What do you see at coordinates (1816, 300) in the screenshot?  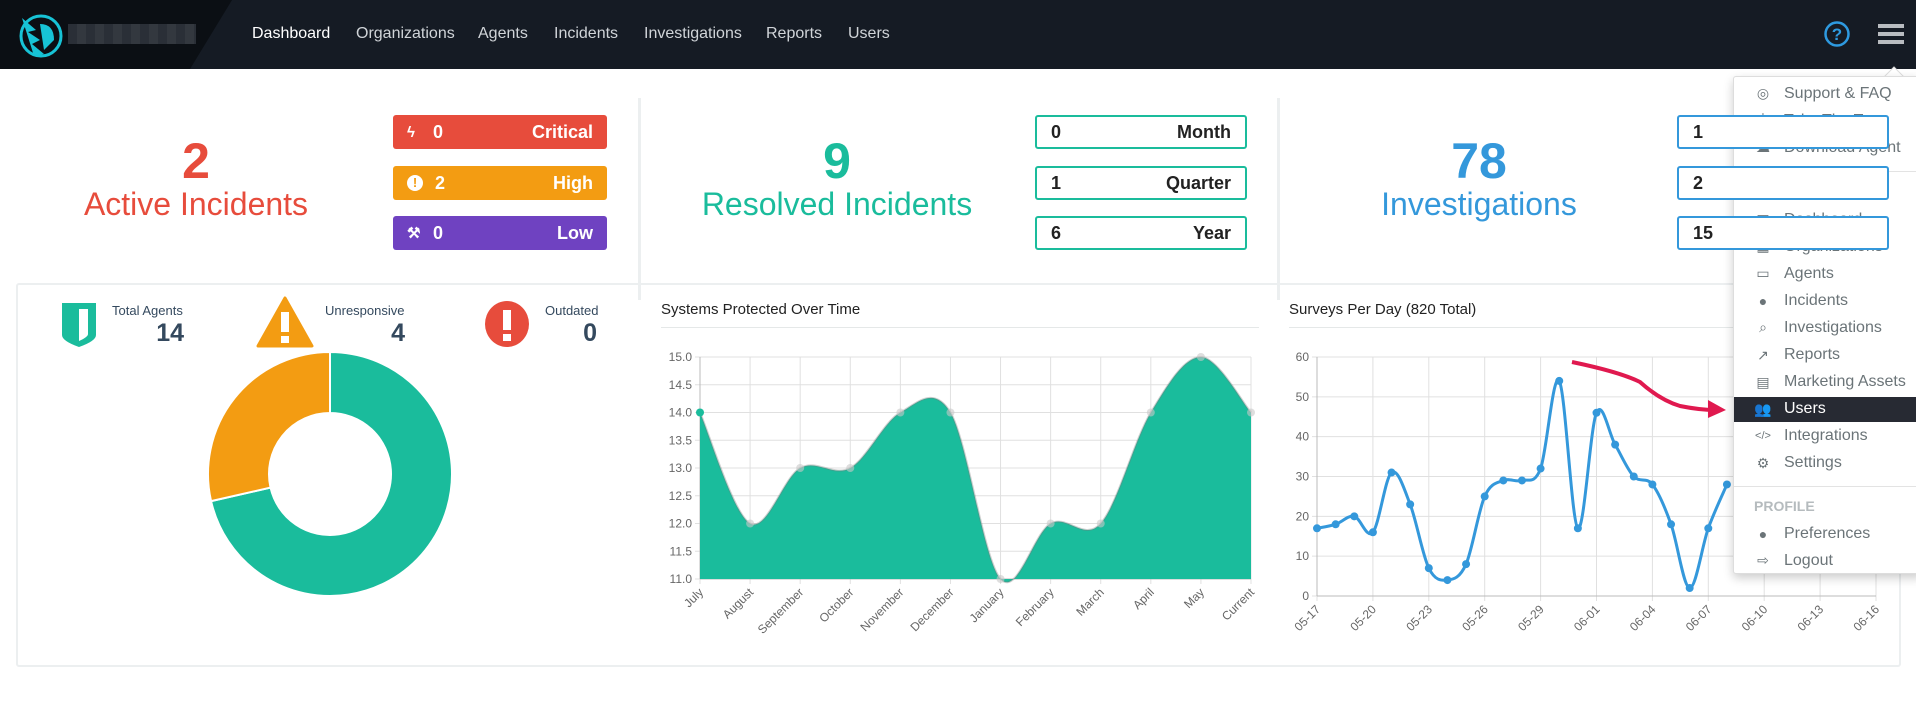 I see `menu-item-label: Incidents` at bounding box center [1816, 300].